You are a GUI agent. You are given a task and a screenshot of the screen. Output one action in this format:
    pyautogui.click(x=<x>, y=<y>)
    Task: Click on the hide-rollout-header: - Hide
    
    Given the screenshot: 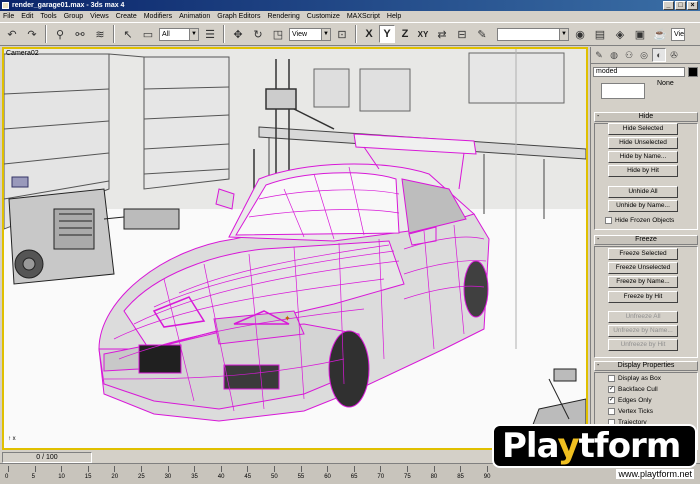 What is the action you would take?
    pyautogui.click(x=646, y=117)
    